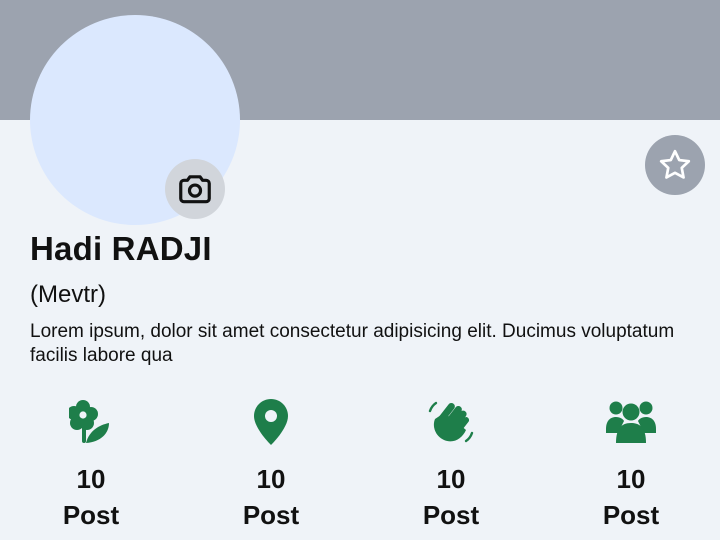  I want to click on flower-icon, so click(89, 421).